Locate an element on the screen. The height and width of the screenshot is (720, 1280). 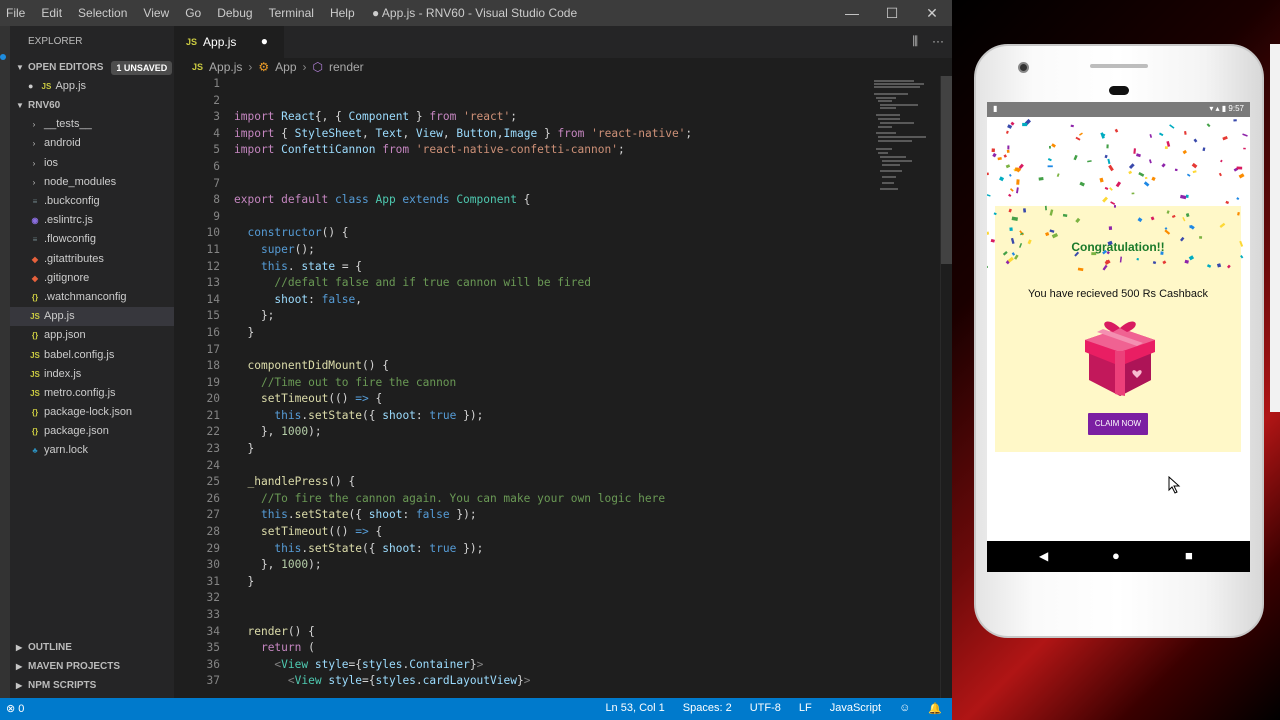
breadcrumb-method: render is located at coordinates (346, 67).